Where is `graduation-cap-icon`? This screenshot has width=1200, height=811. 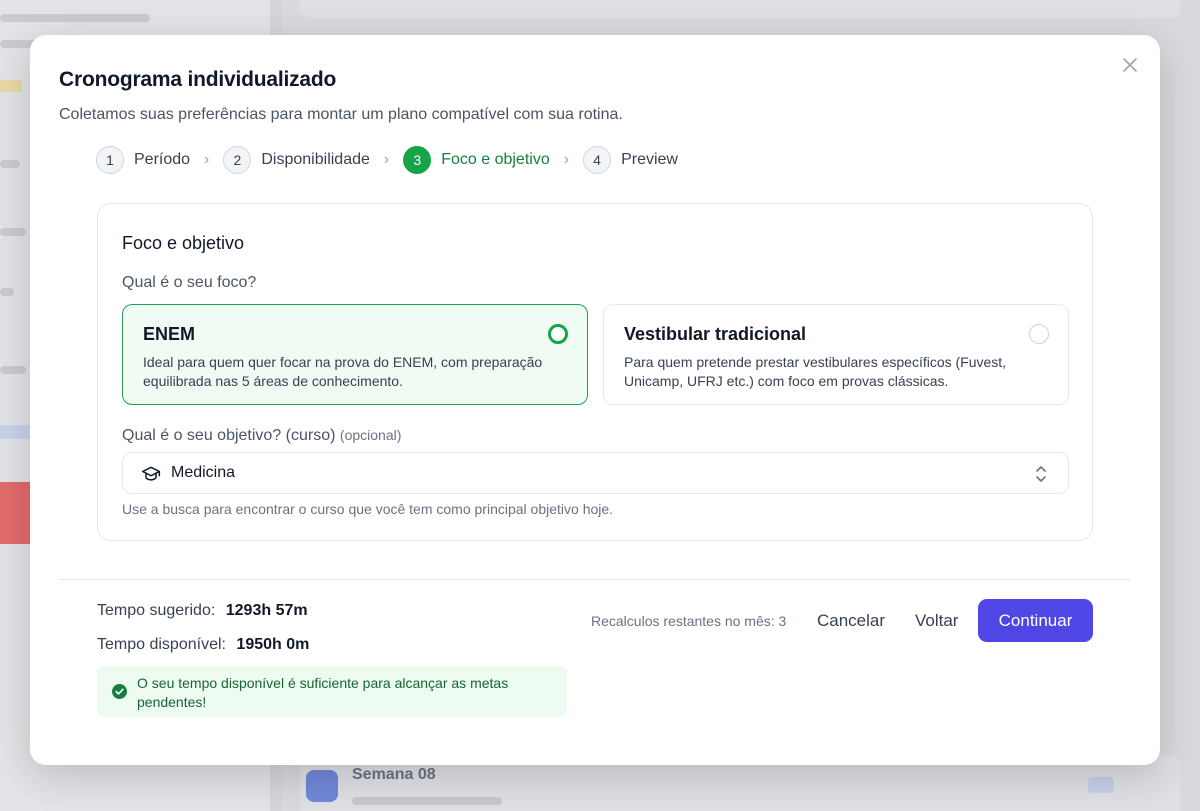 graduation-cap-icon is located at coordinates (151, 473).